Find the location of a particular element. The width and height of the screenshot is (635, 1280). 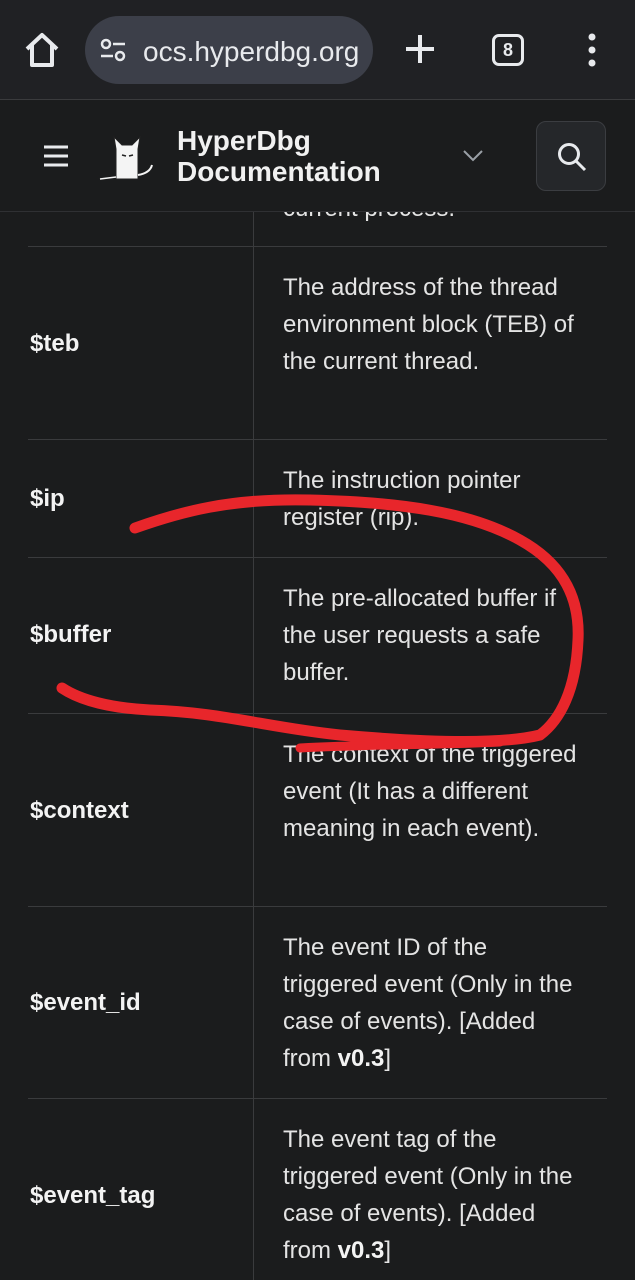

site-title-line2: Documentation is located at coordinates (279, 171).